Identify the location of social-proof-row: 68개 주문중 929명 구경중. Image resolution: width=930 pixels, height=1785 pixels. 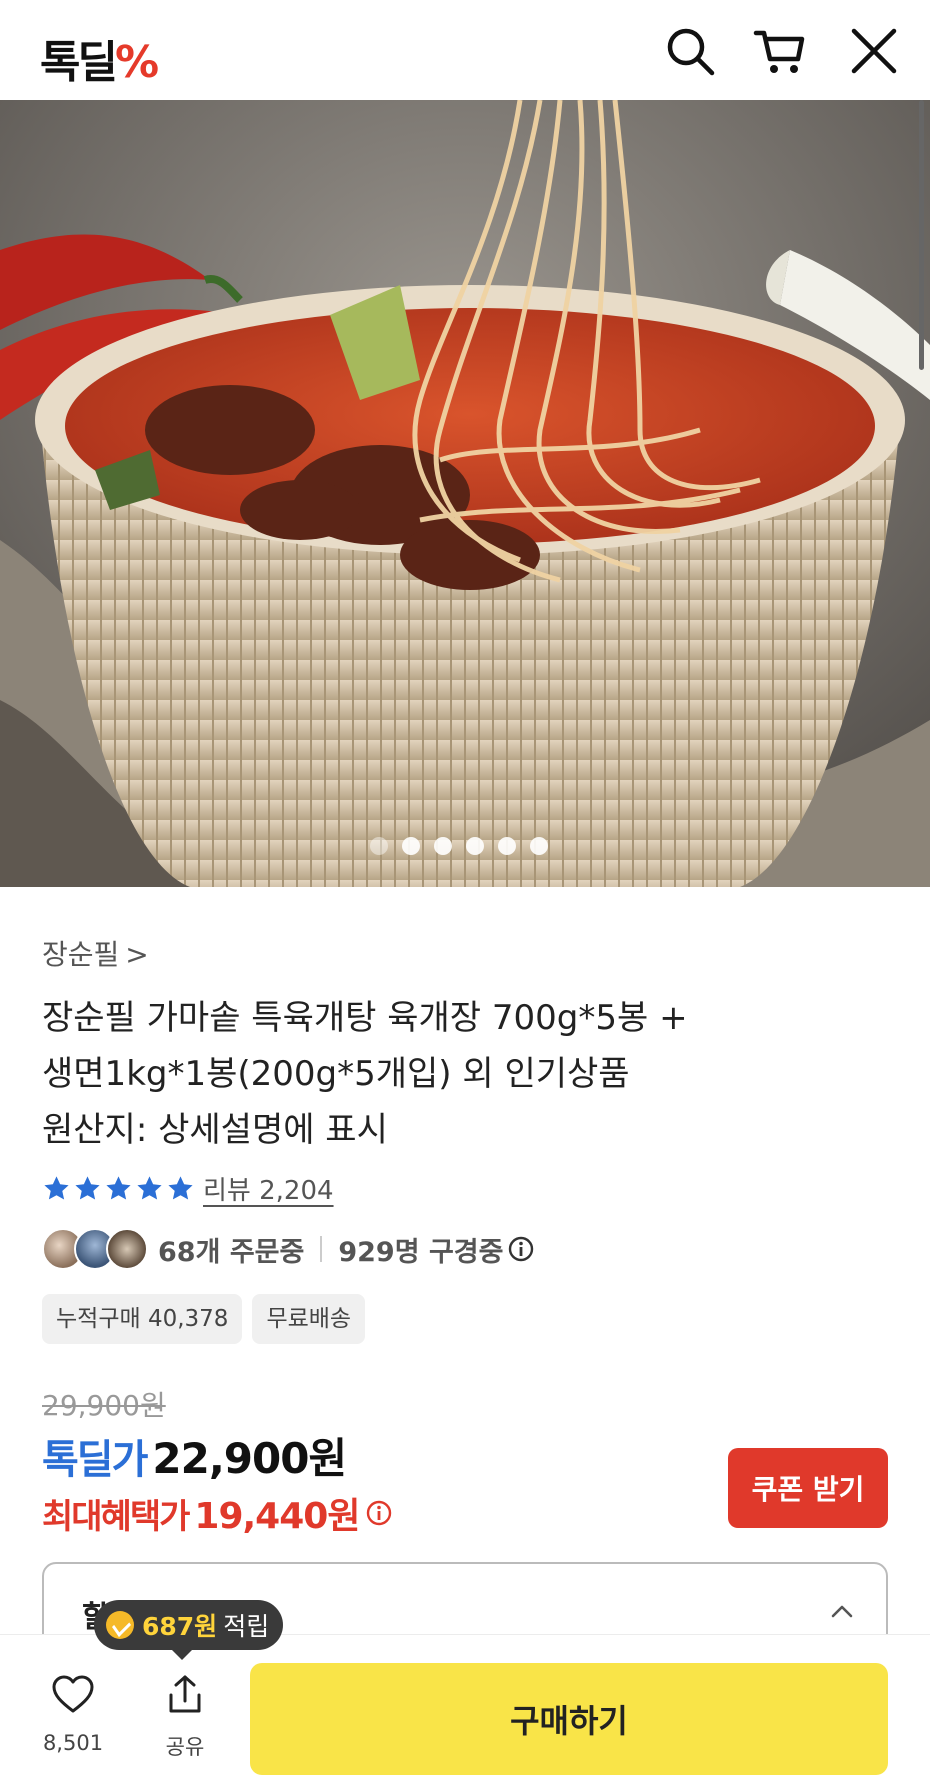
(288, 1249).